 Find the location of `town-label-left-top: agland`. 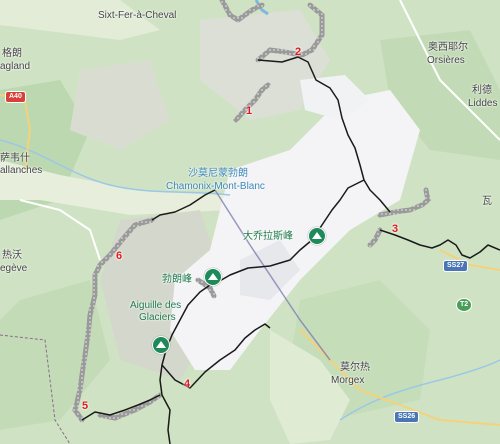

town-label-left-top: agland is located at coordinates (15, 66).